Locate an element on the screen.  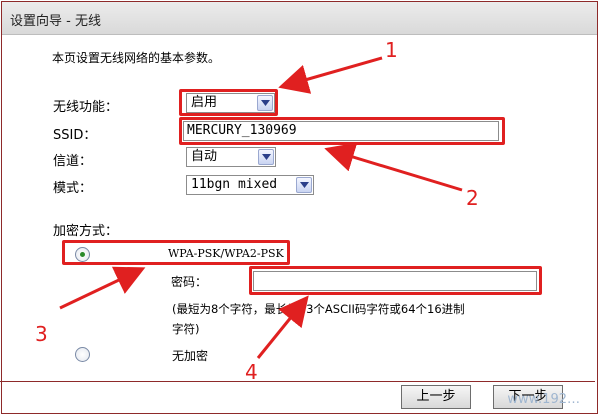
back-button: 上一步 is located at coordinates (436, 397).